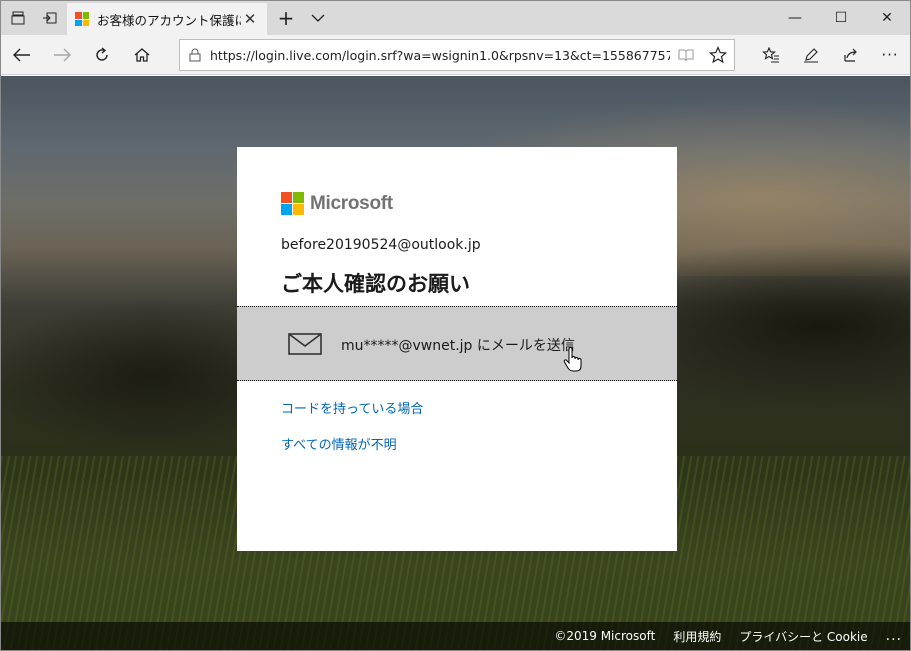  What do you see at coordinates (851, 55) in the screenshot?
I see `share-icon` at bounding box center [851, 55].